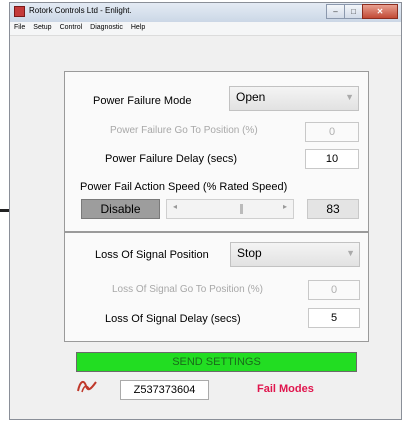 This screenshot has width=409, height=425. I want to click on disable-button: Disable, so click(120, 209).